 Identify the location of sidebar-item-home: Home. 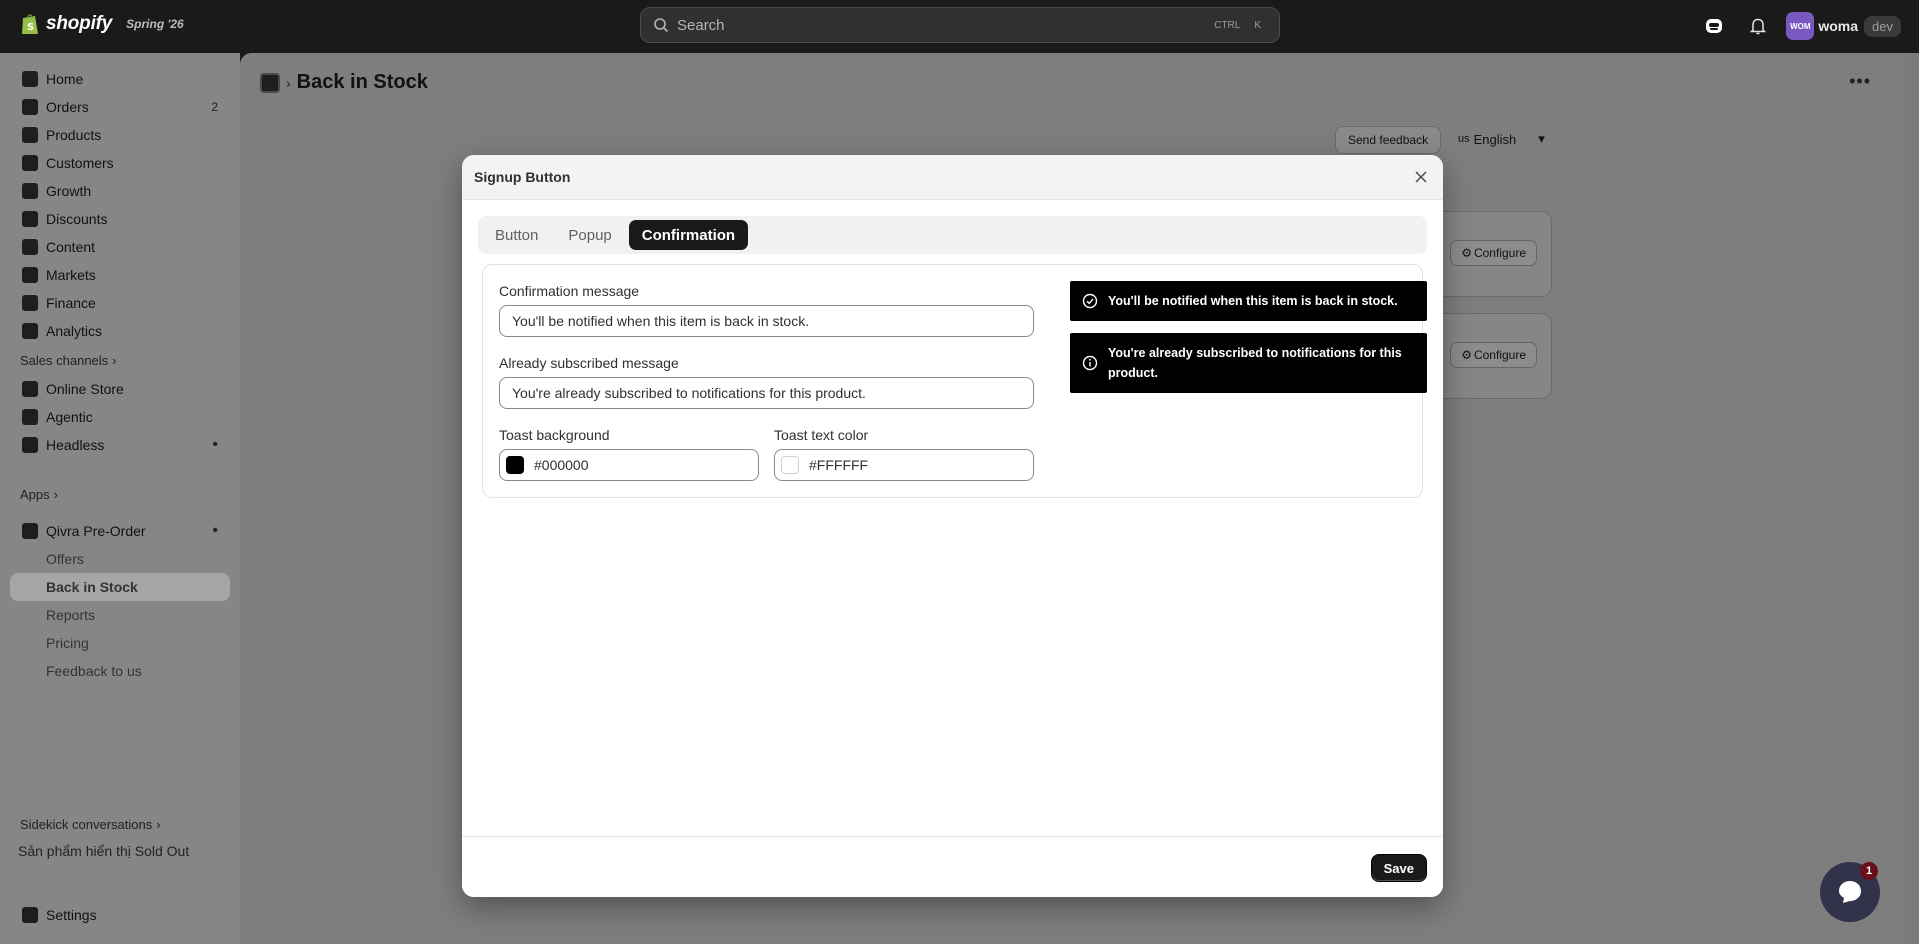
(120, 79).